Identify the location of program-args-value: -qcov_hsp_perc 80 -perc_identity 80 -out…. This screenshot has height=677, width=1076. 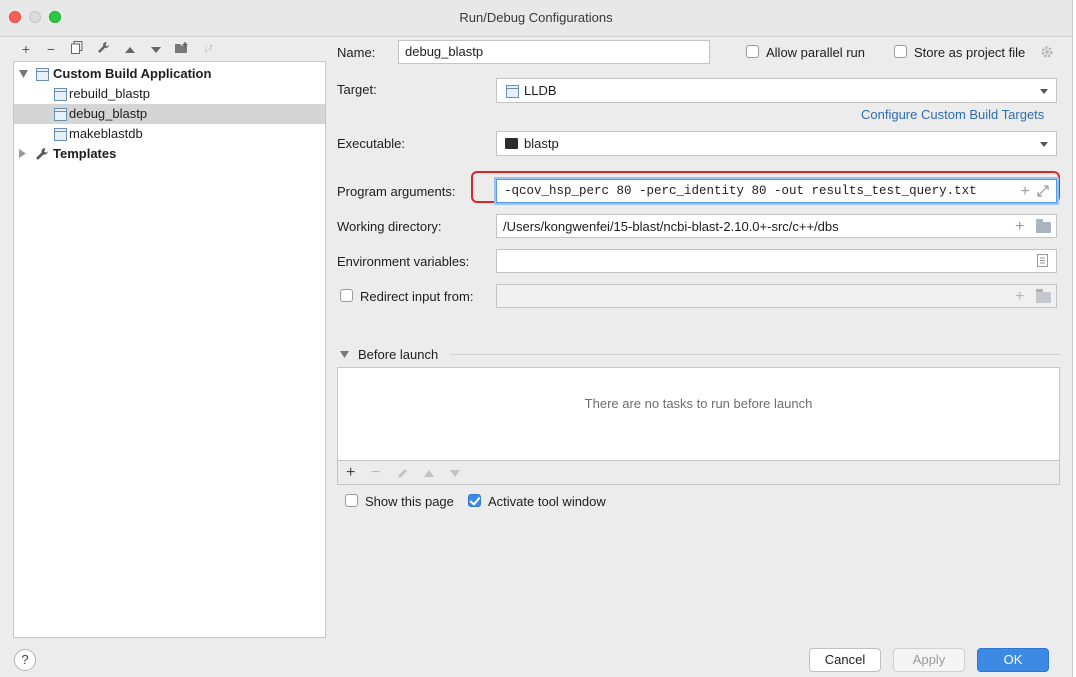
(740, 191).